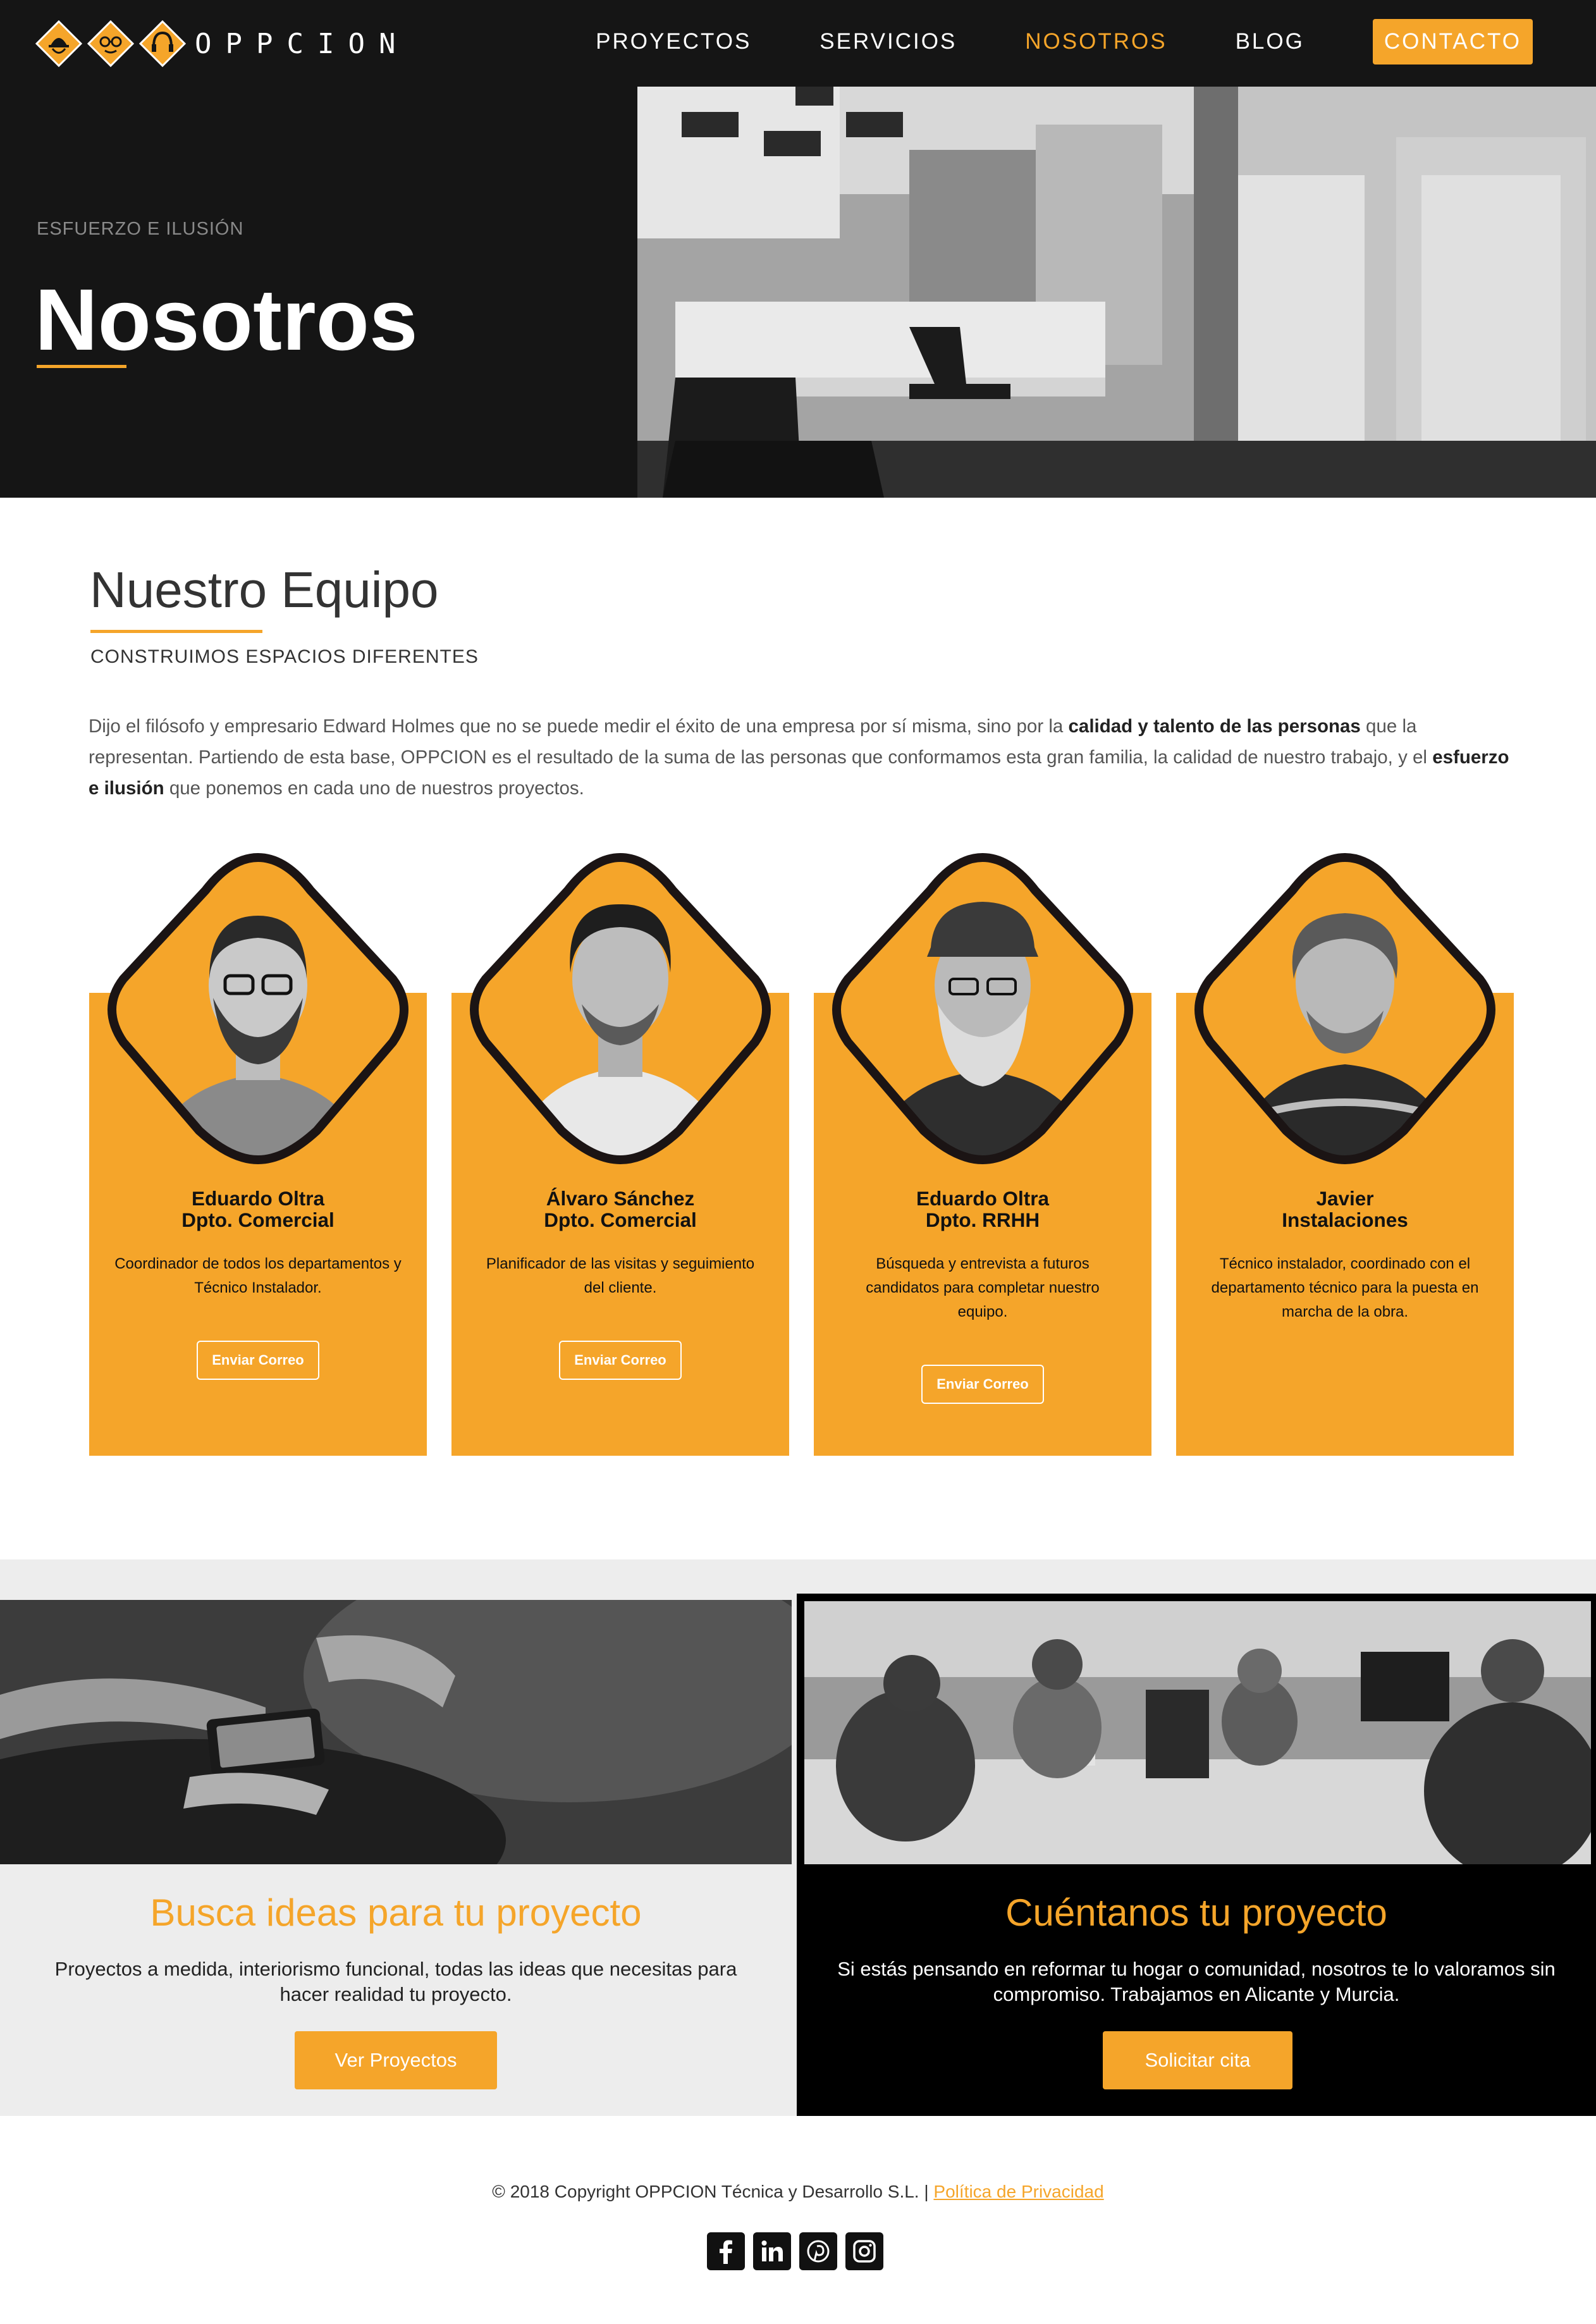 The height and width of the screenshot is (2324, 1596). I want to click on section-subtitle: CONSTRUIMOS ESPACIOS DIFERENTES, so click(284, 656).